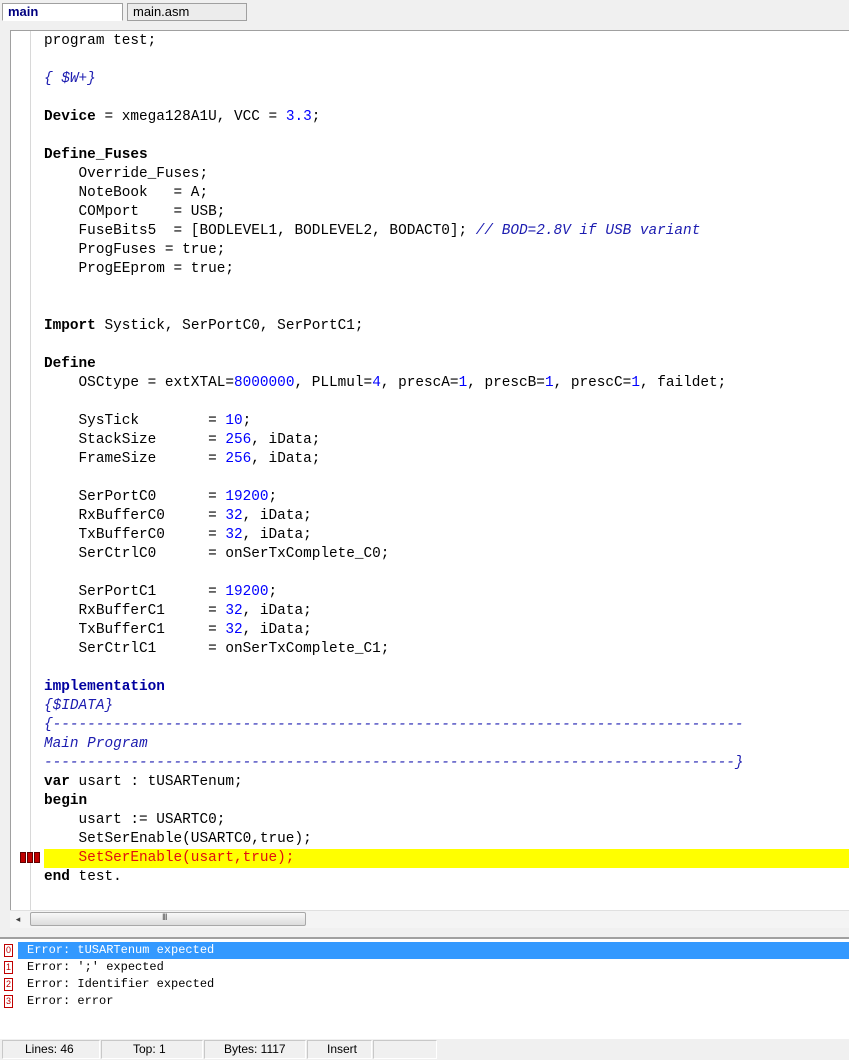 The width and height of the screenshot is (849, 1060). I want to click on horizontal-scrollbar: ◂ III, so click(429, 919).